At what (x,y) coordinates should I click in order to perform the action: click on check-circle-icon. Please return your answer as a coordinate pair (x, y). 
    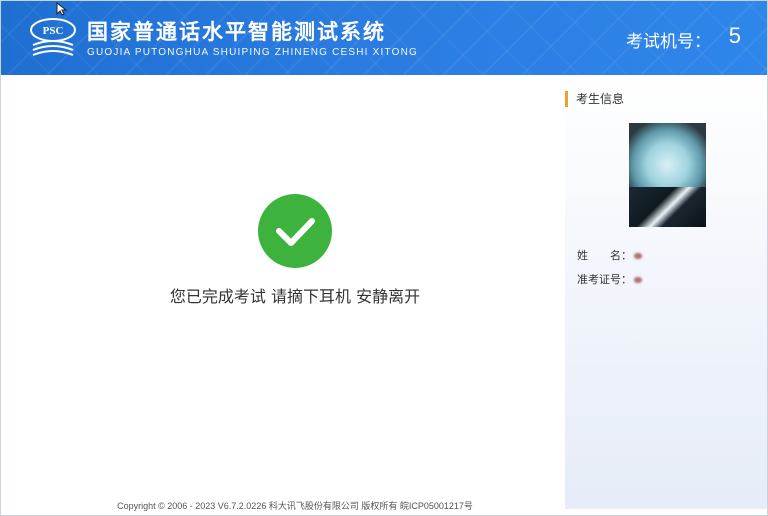
    Looking at the image, I should click on (295, 231).